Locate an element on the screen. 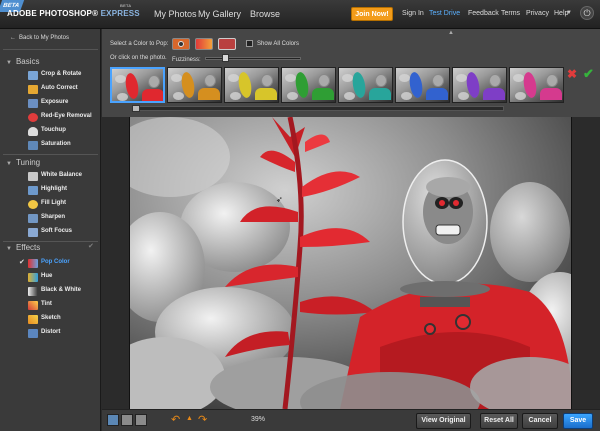 The image size is (600, 431). check-icon: ✔ is located at coordinates (588, 74).